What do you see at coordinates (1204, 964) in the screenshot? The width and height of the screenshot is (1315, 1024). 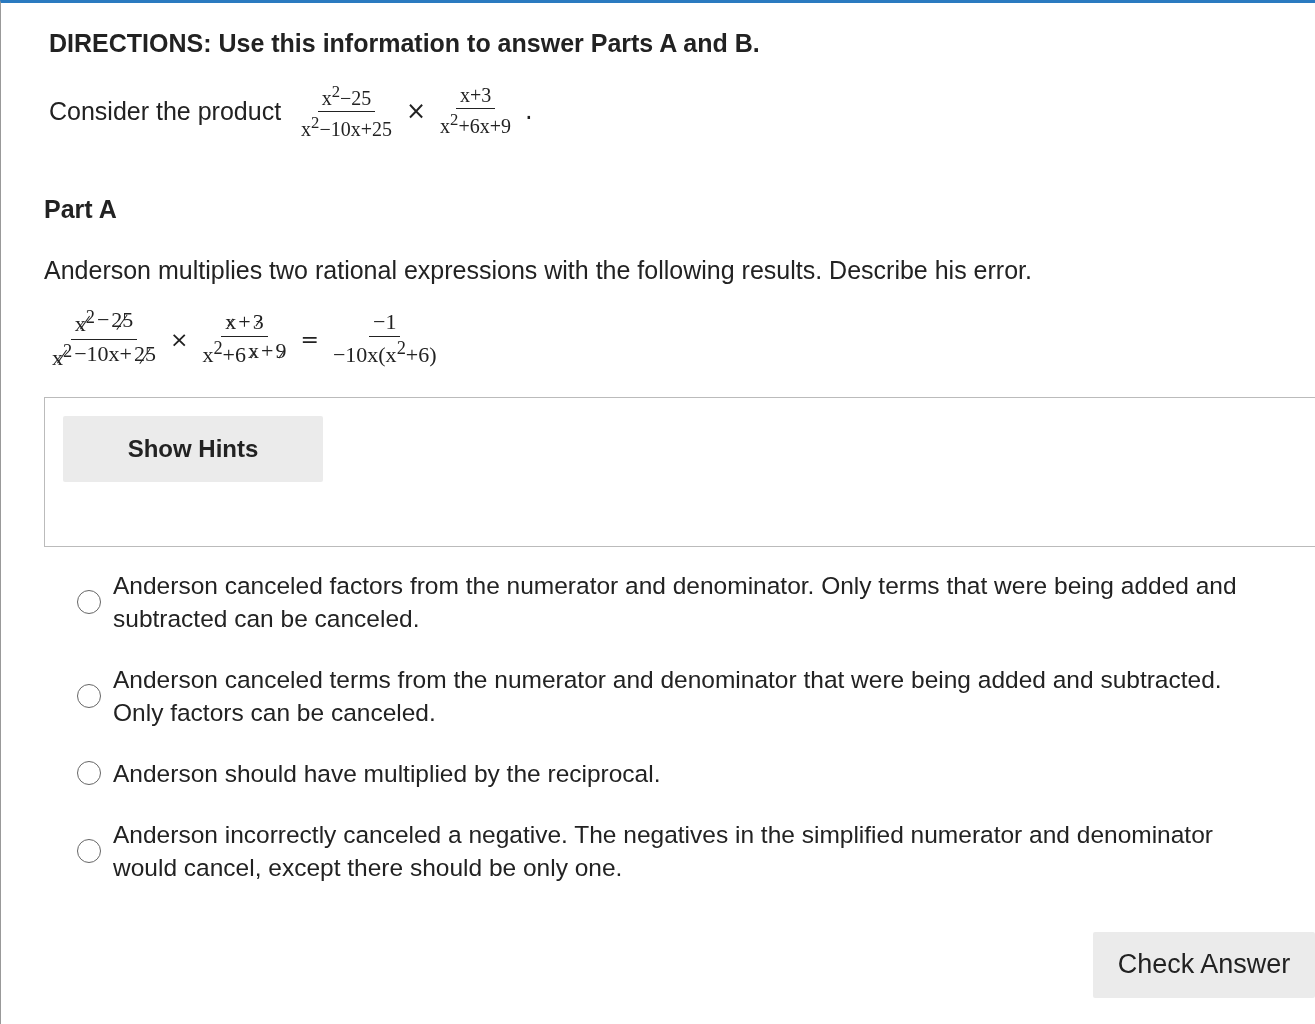 I see `check-answer-button: Check Answer` at bounding box center [1204, 964].